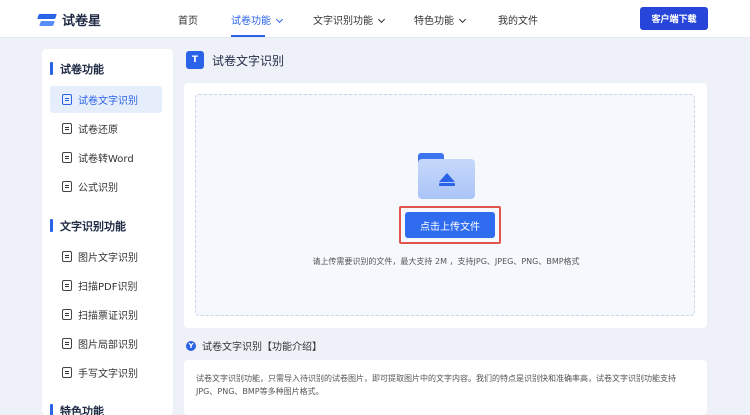  What do you see at coordinates (446, 176) in the screenshot?
I see `folder-upload-icon` at bounding box center [446, 176].